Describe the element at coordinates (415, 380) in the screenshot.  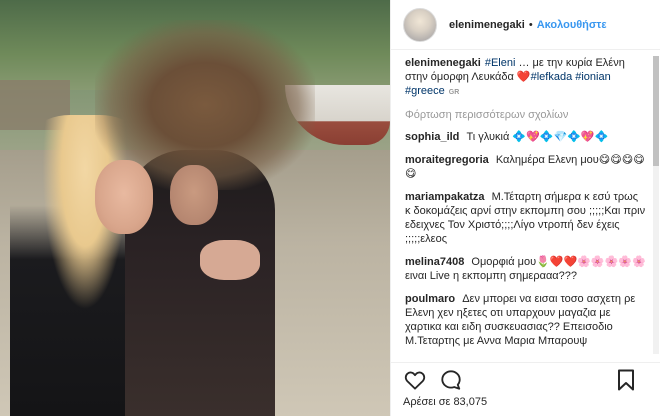
I see `heart-icon` at that location.